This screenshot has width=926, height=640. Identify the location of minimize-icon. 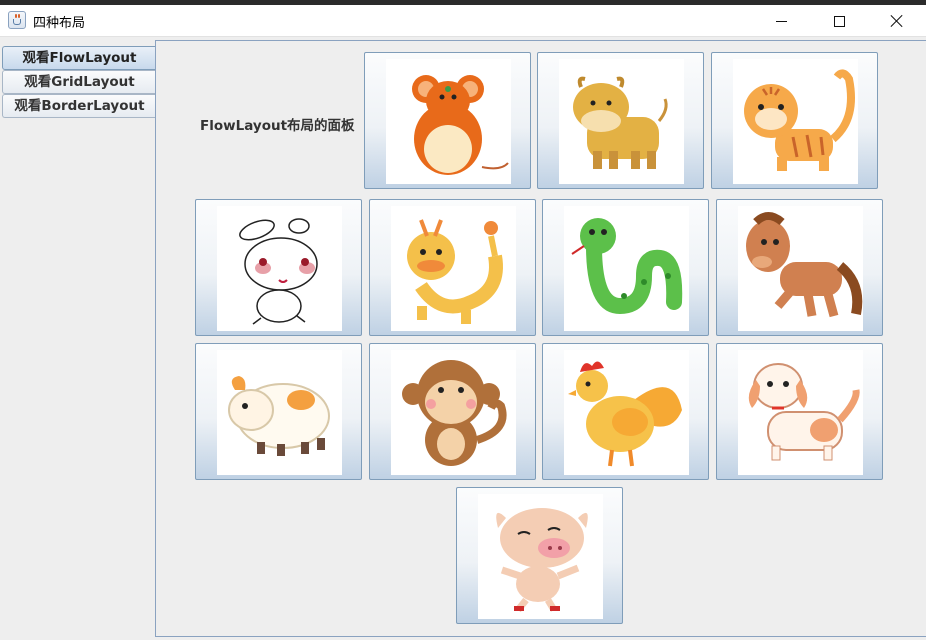
(781, 21).